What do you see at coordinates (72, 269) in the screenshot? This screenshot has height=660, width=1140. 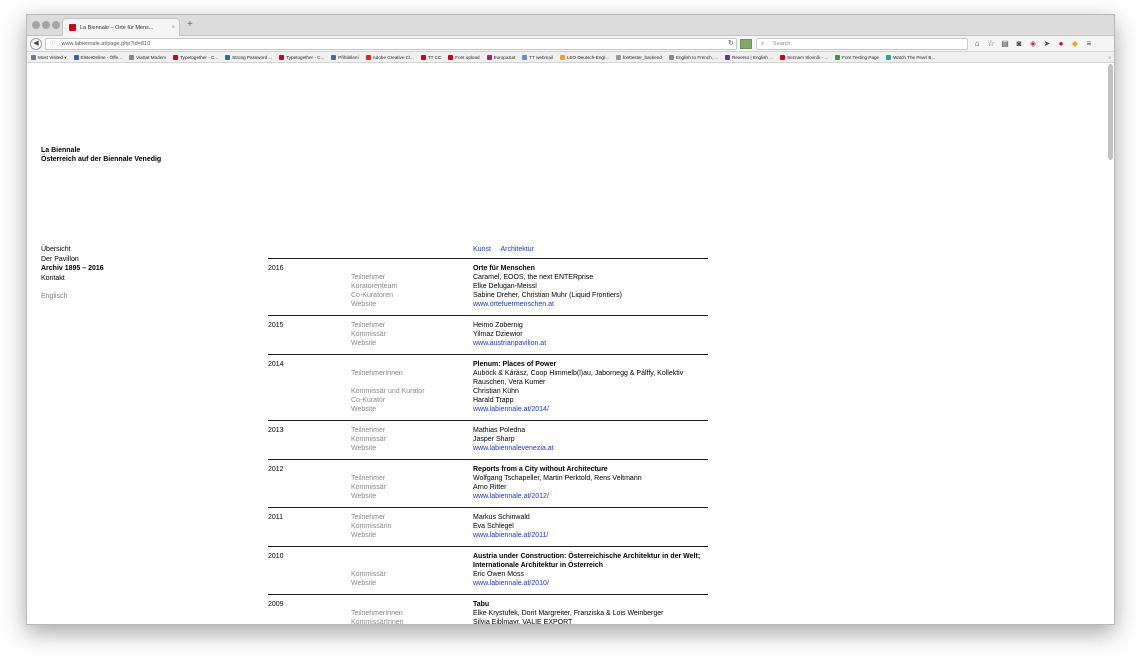 I see `nav-item-archiv: Archiv 1895 – 2016` at bounding box center [72, 269].